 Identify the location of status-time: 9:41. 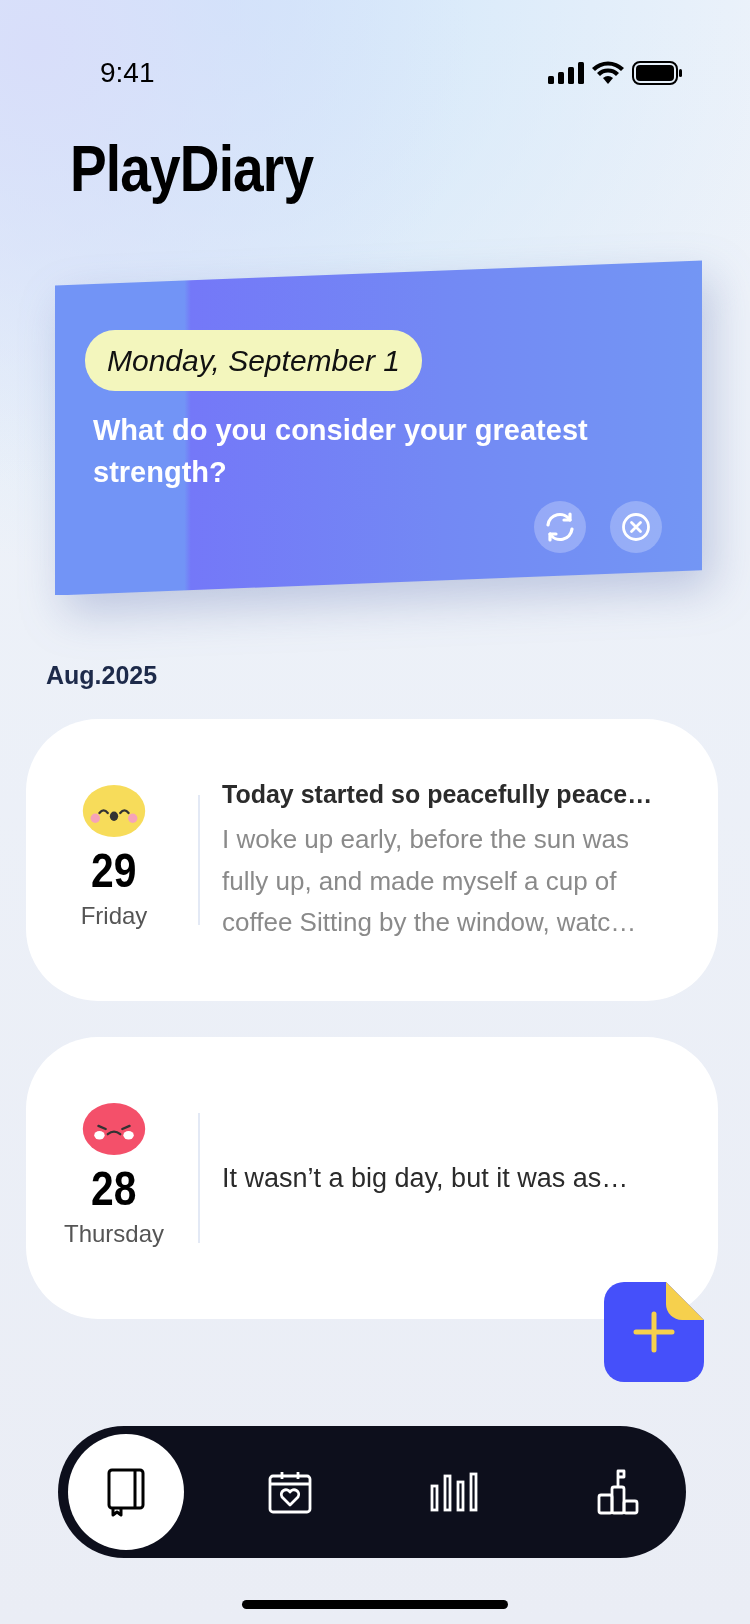
(127, 73).